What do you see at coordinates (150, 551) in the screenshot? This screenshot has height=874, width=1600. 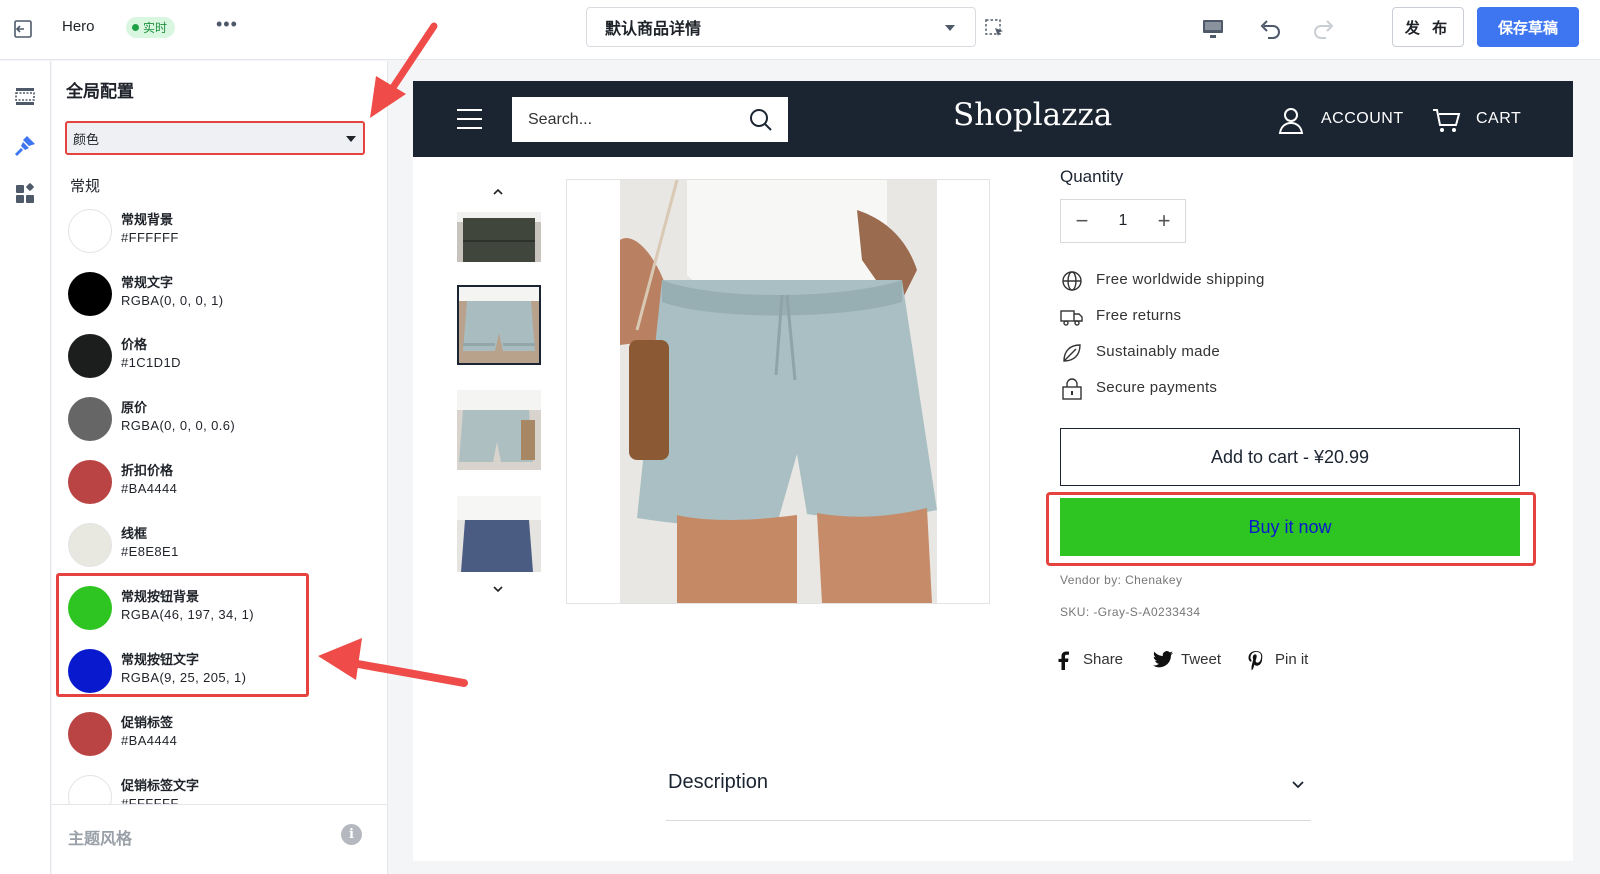 I see `color-value: #E8E8E1` at bounding box center [150, 551].